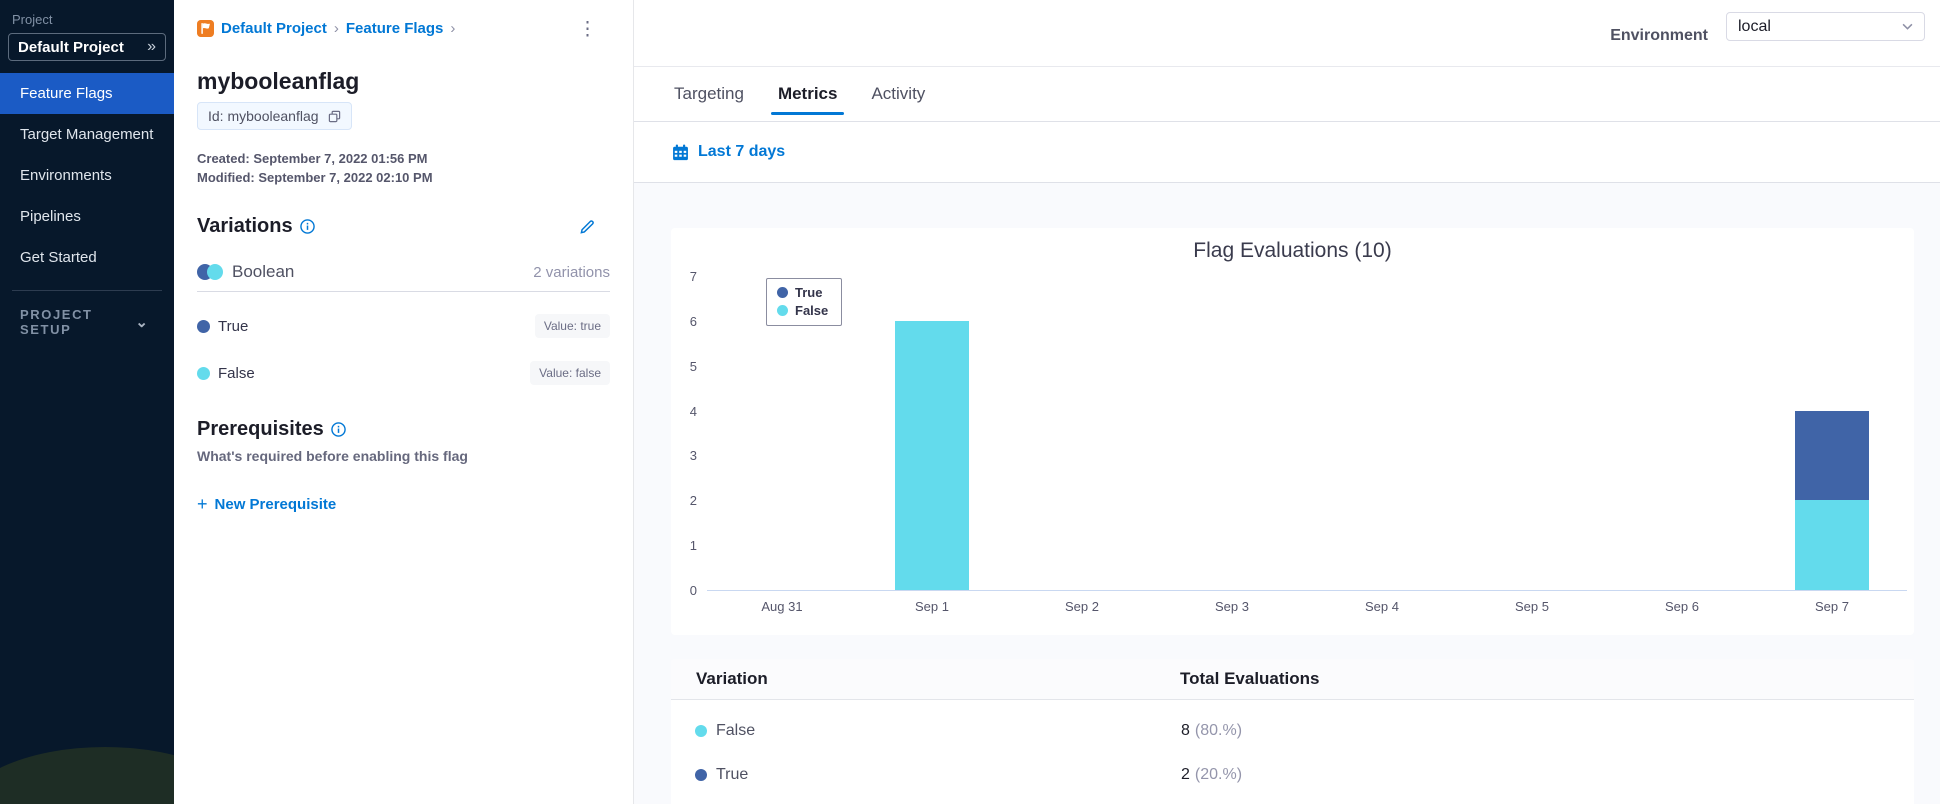 The image size is (1940, 804). Describe the element at coordinates (245, 226) in the screenshot. I see `variations-heading: Variations` at that location.